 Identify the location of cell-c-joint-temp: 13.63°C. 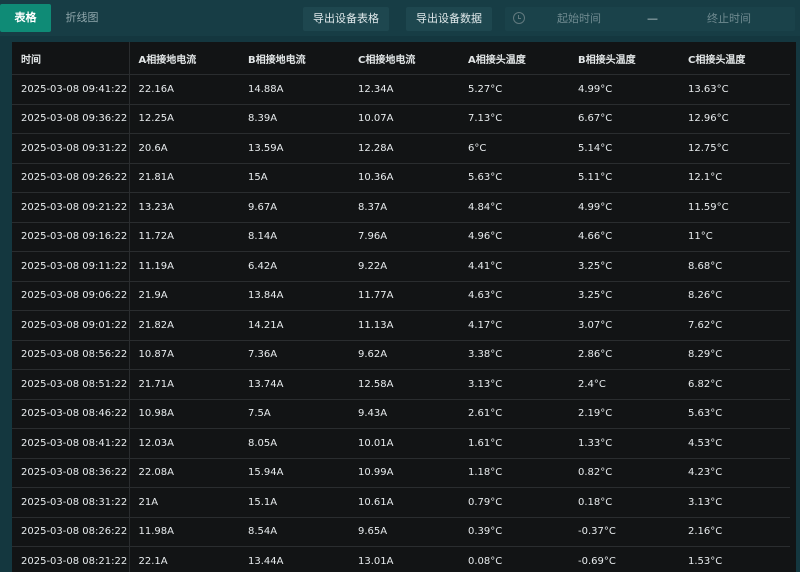
(734, 90).